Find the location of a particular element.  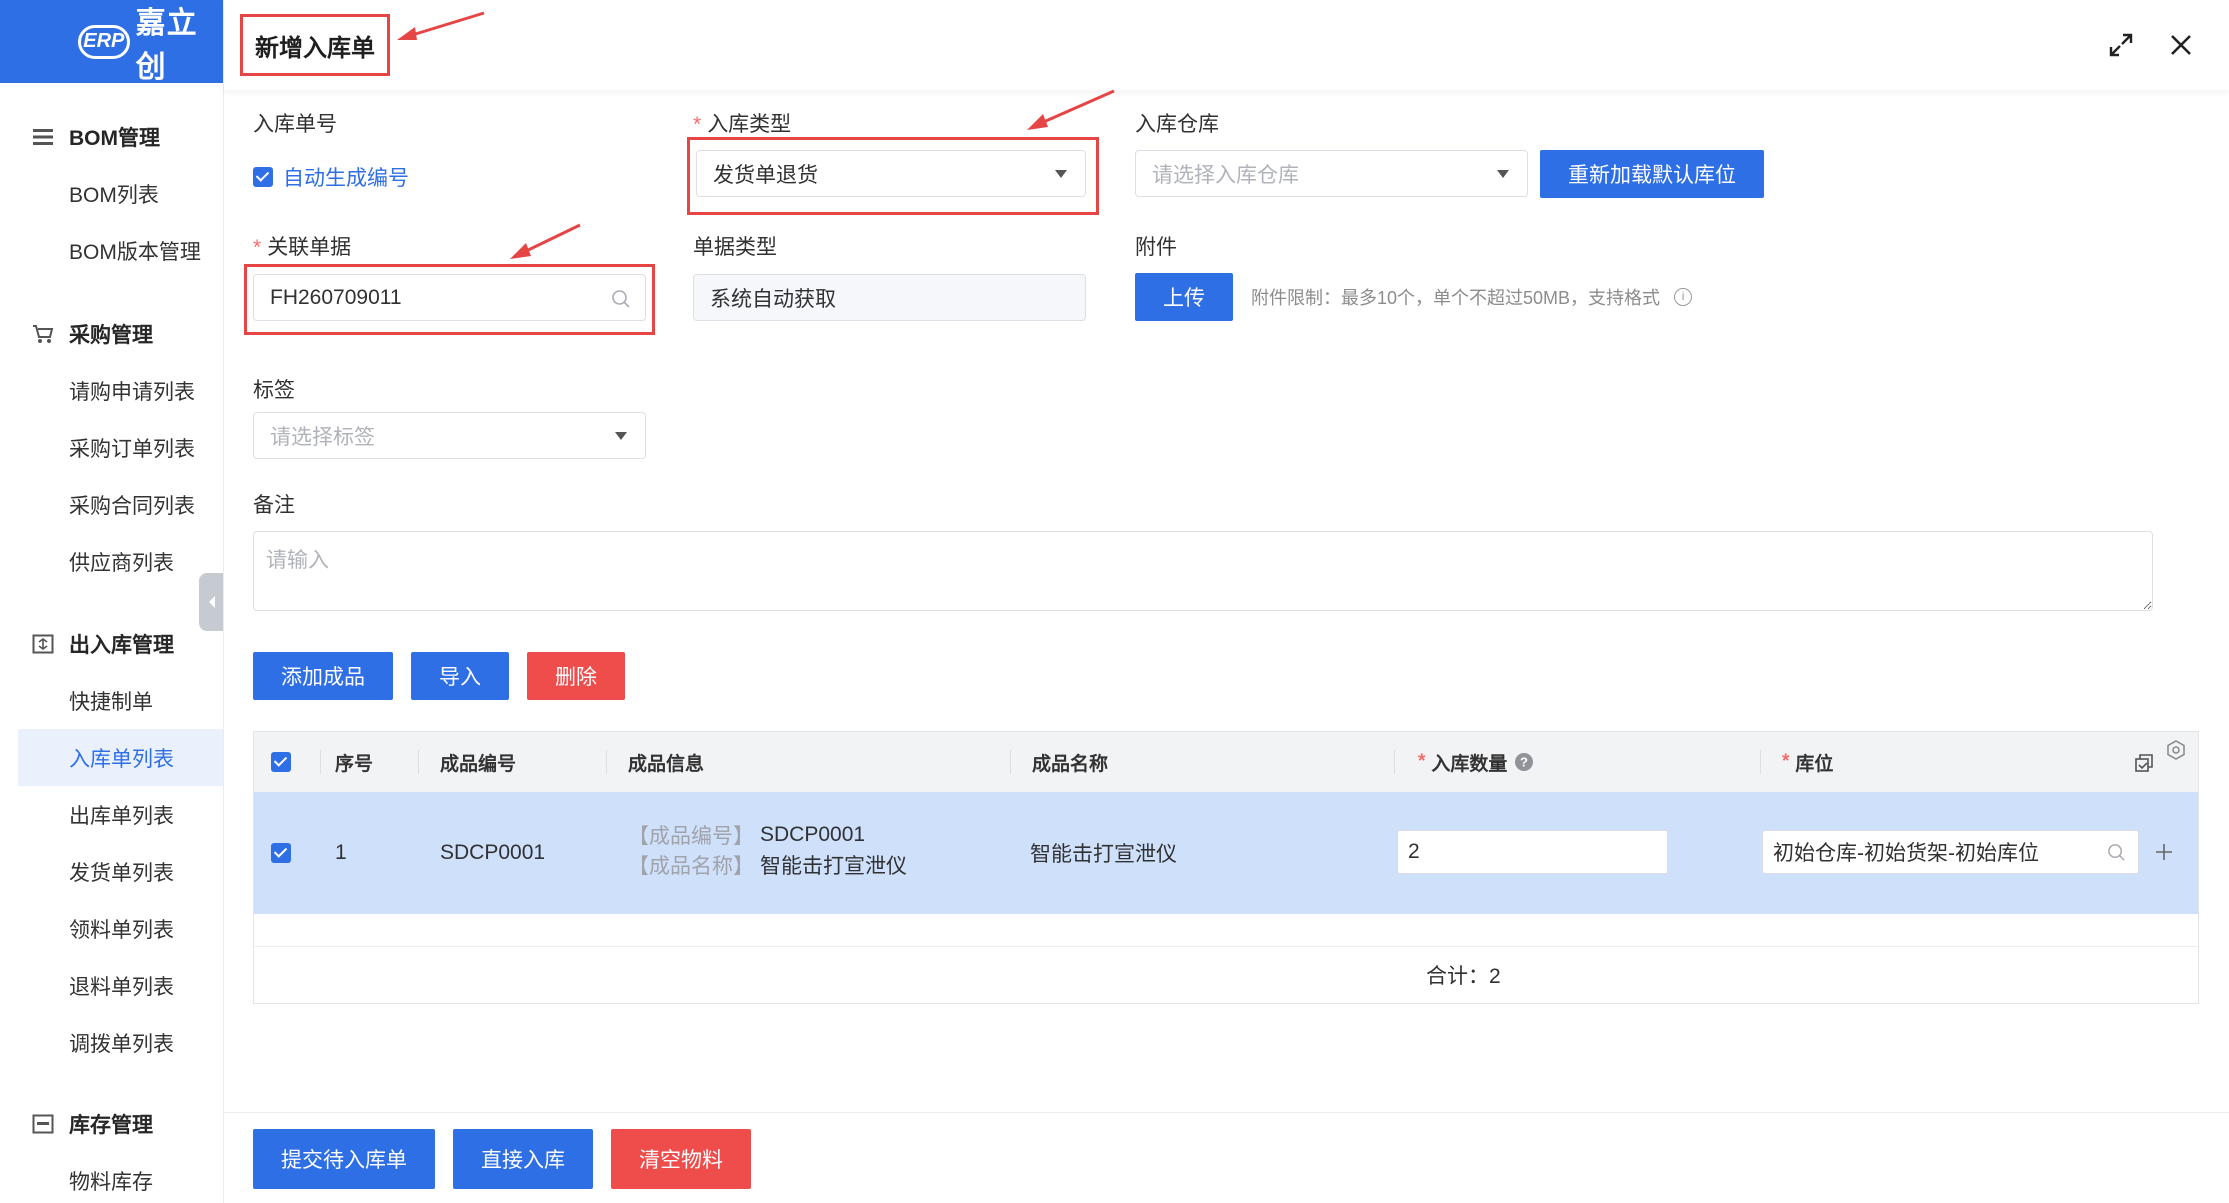

tag-select: 请选择标签 is located at coordinates (449, 435).